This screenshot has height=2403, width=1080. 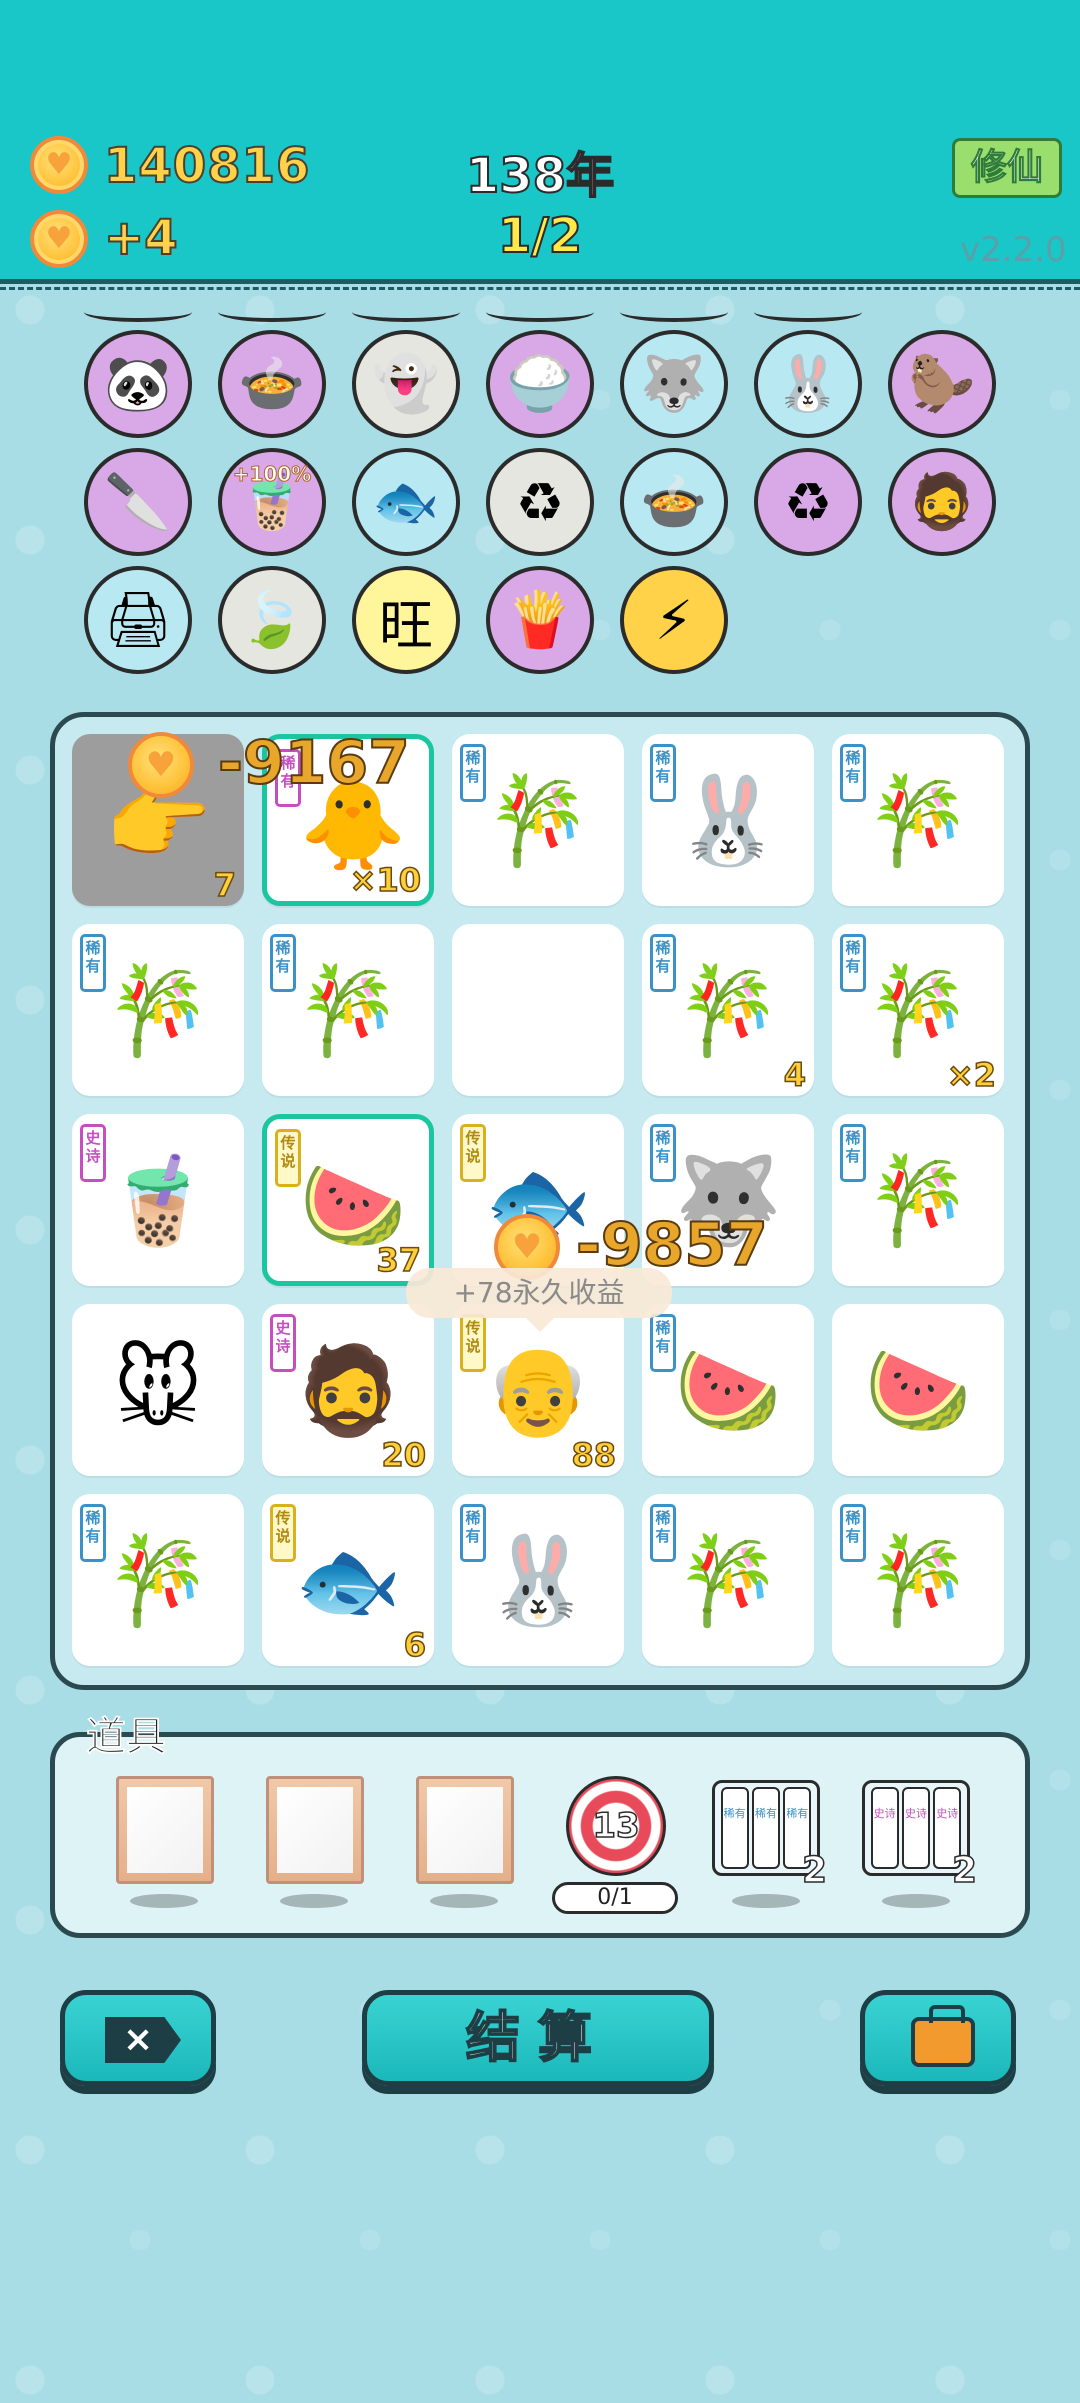 I want to click on upgrade-glyph: 🐼, so click(x=138, y=383).